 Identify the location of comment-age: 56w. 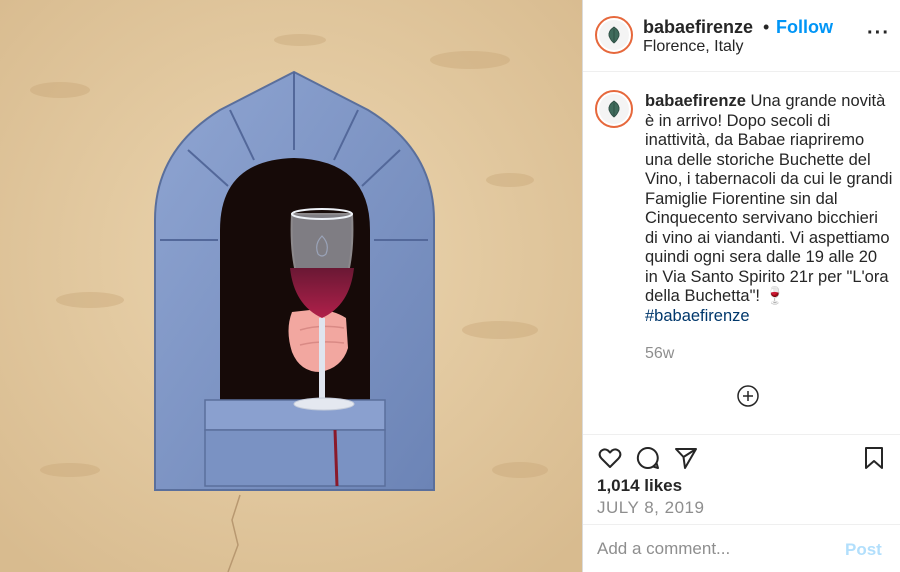
(660, 353).